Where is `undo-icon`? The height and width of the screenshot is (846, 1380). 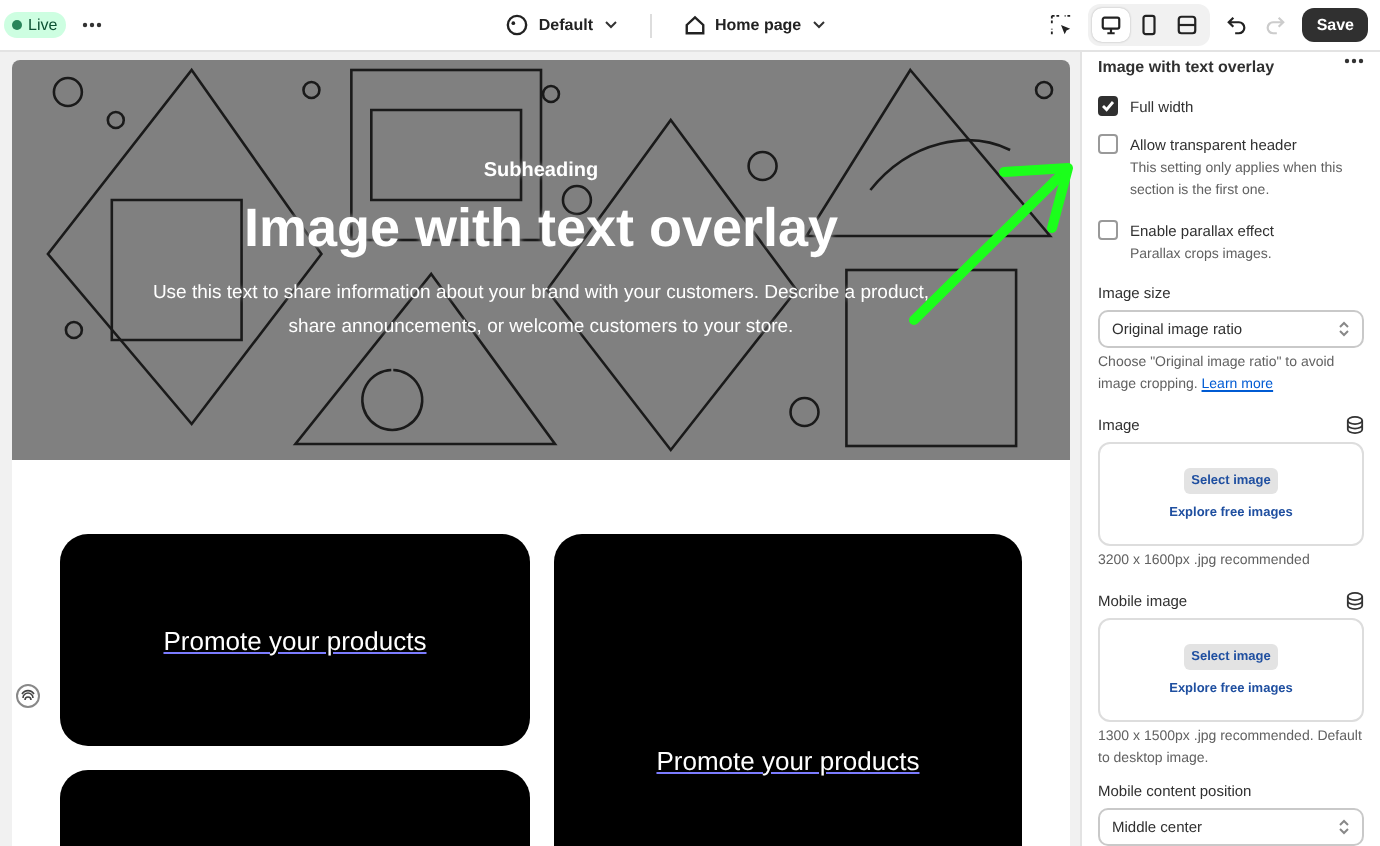
undo-icon is located at coordinates (1237, 25).